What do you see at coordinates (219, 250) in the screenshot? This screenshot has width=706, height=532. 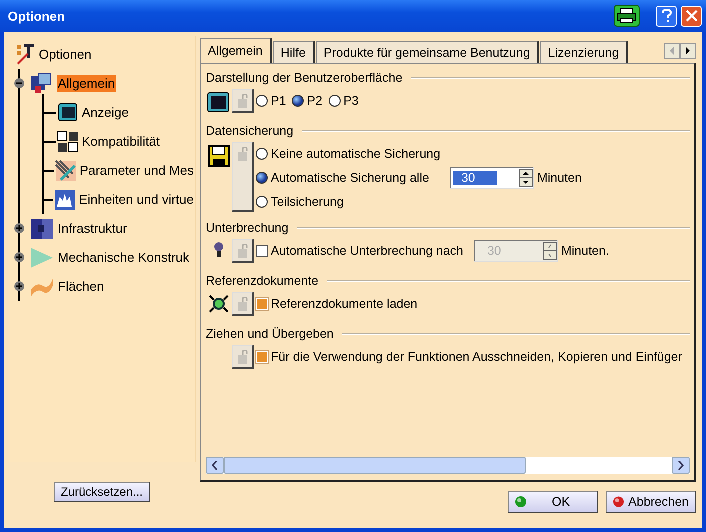 I see `light-bulb-icon` at bounding box center [219, 250].